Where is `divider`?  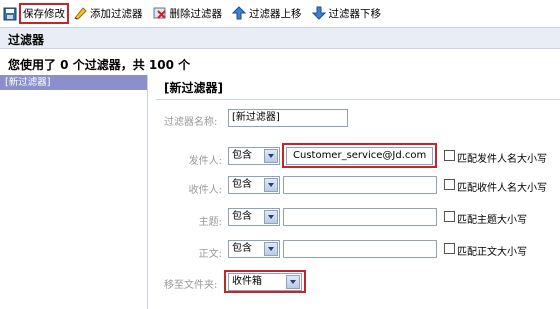
divider is located at coordinates (358, 99).